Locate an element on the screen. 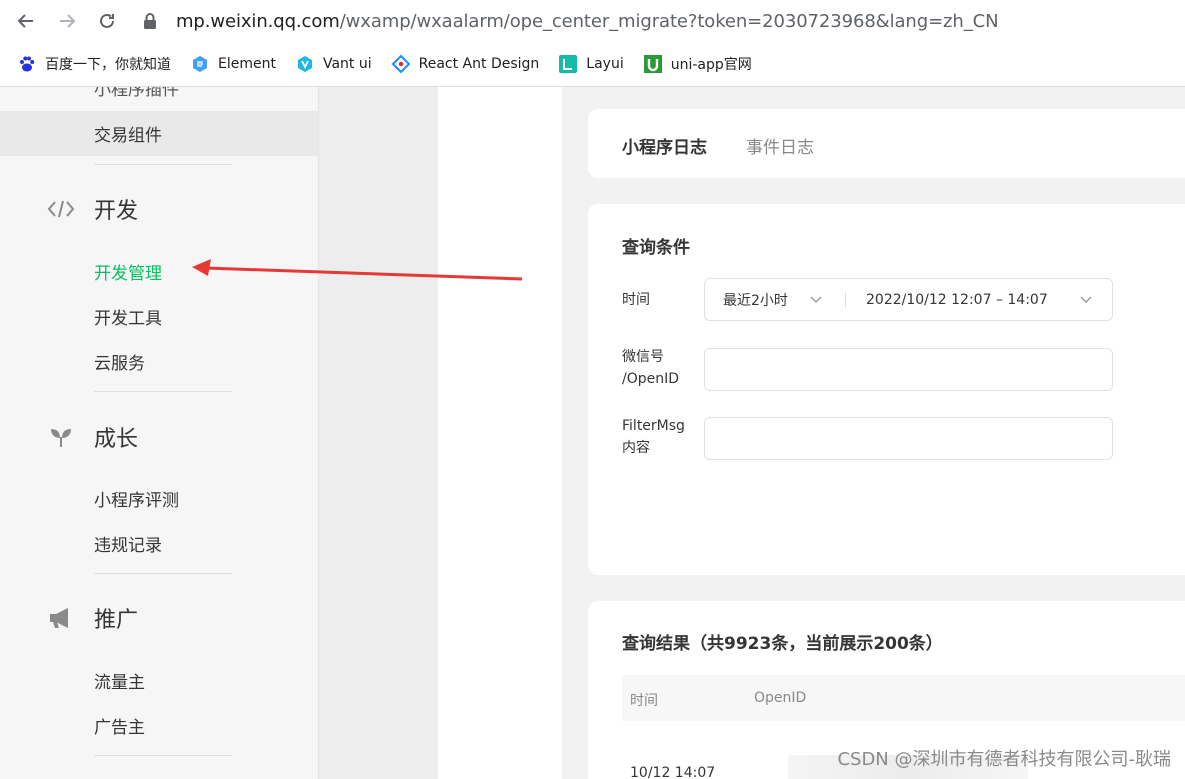 The width and height of the screenshot is (1185, 779). bookmark-vant: Vant ui is located at coordinates (334, 64).